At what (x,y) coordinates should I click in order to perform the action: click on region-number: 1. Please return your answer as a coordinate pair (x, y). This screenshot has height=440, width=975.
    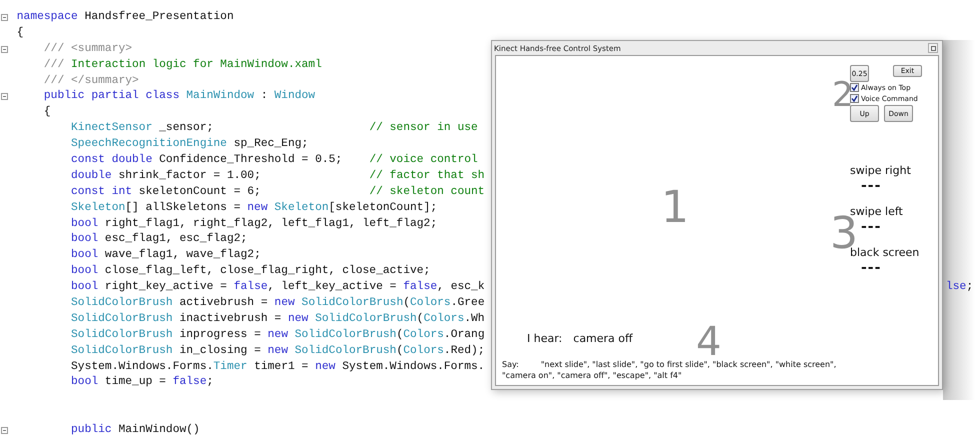
    Looking at the image, I should click on (675, 208).